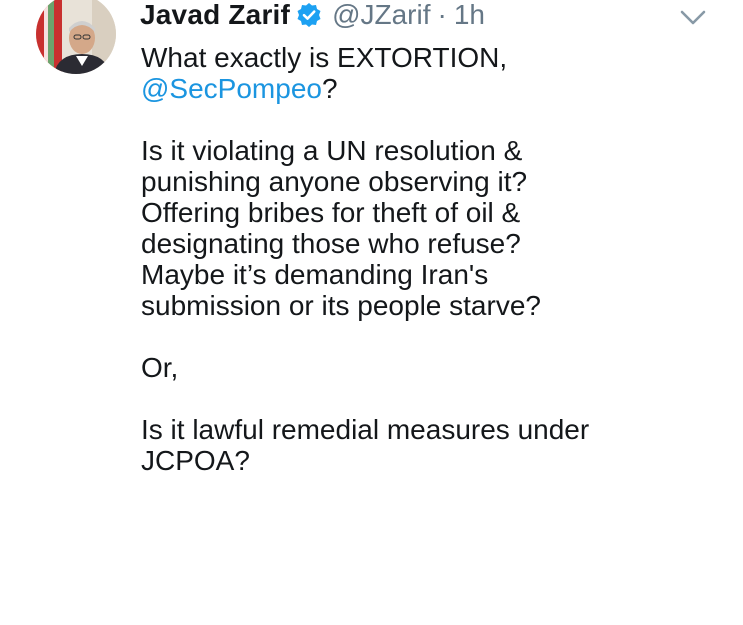 The height and width of the screenshot is (625, 743). What do you see at coordinates (331, 243) in the screenshot?
I see `tweet-line: designating those who refuse?` at bounding box center [331, 243].